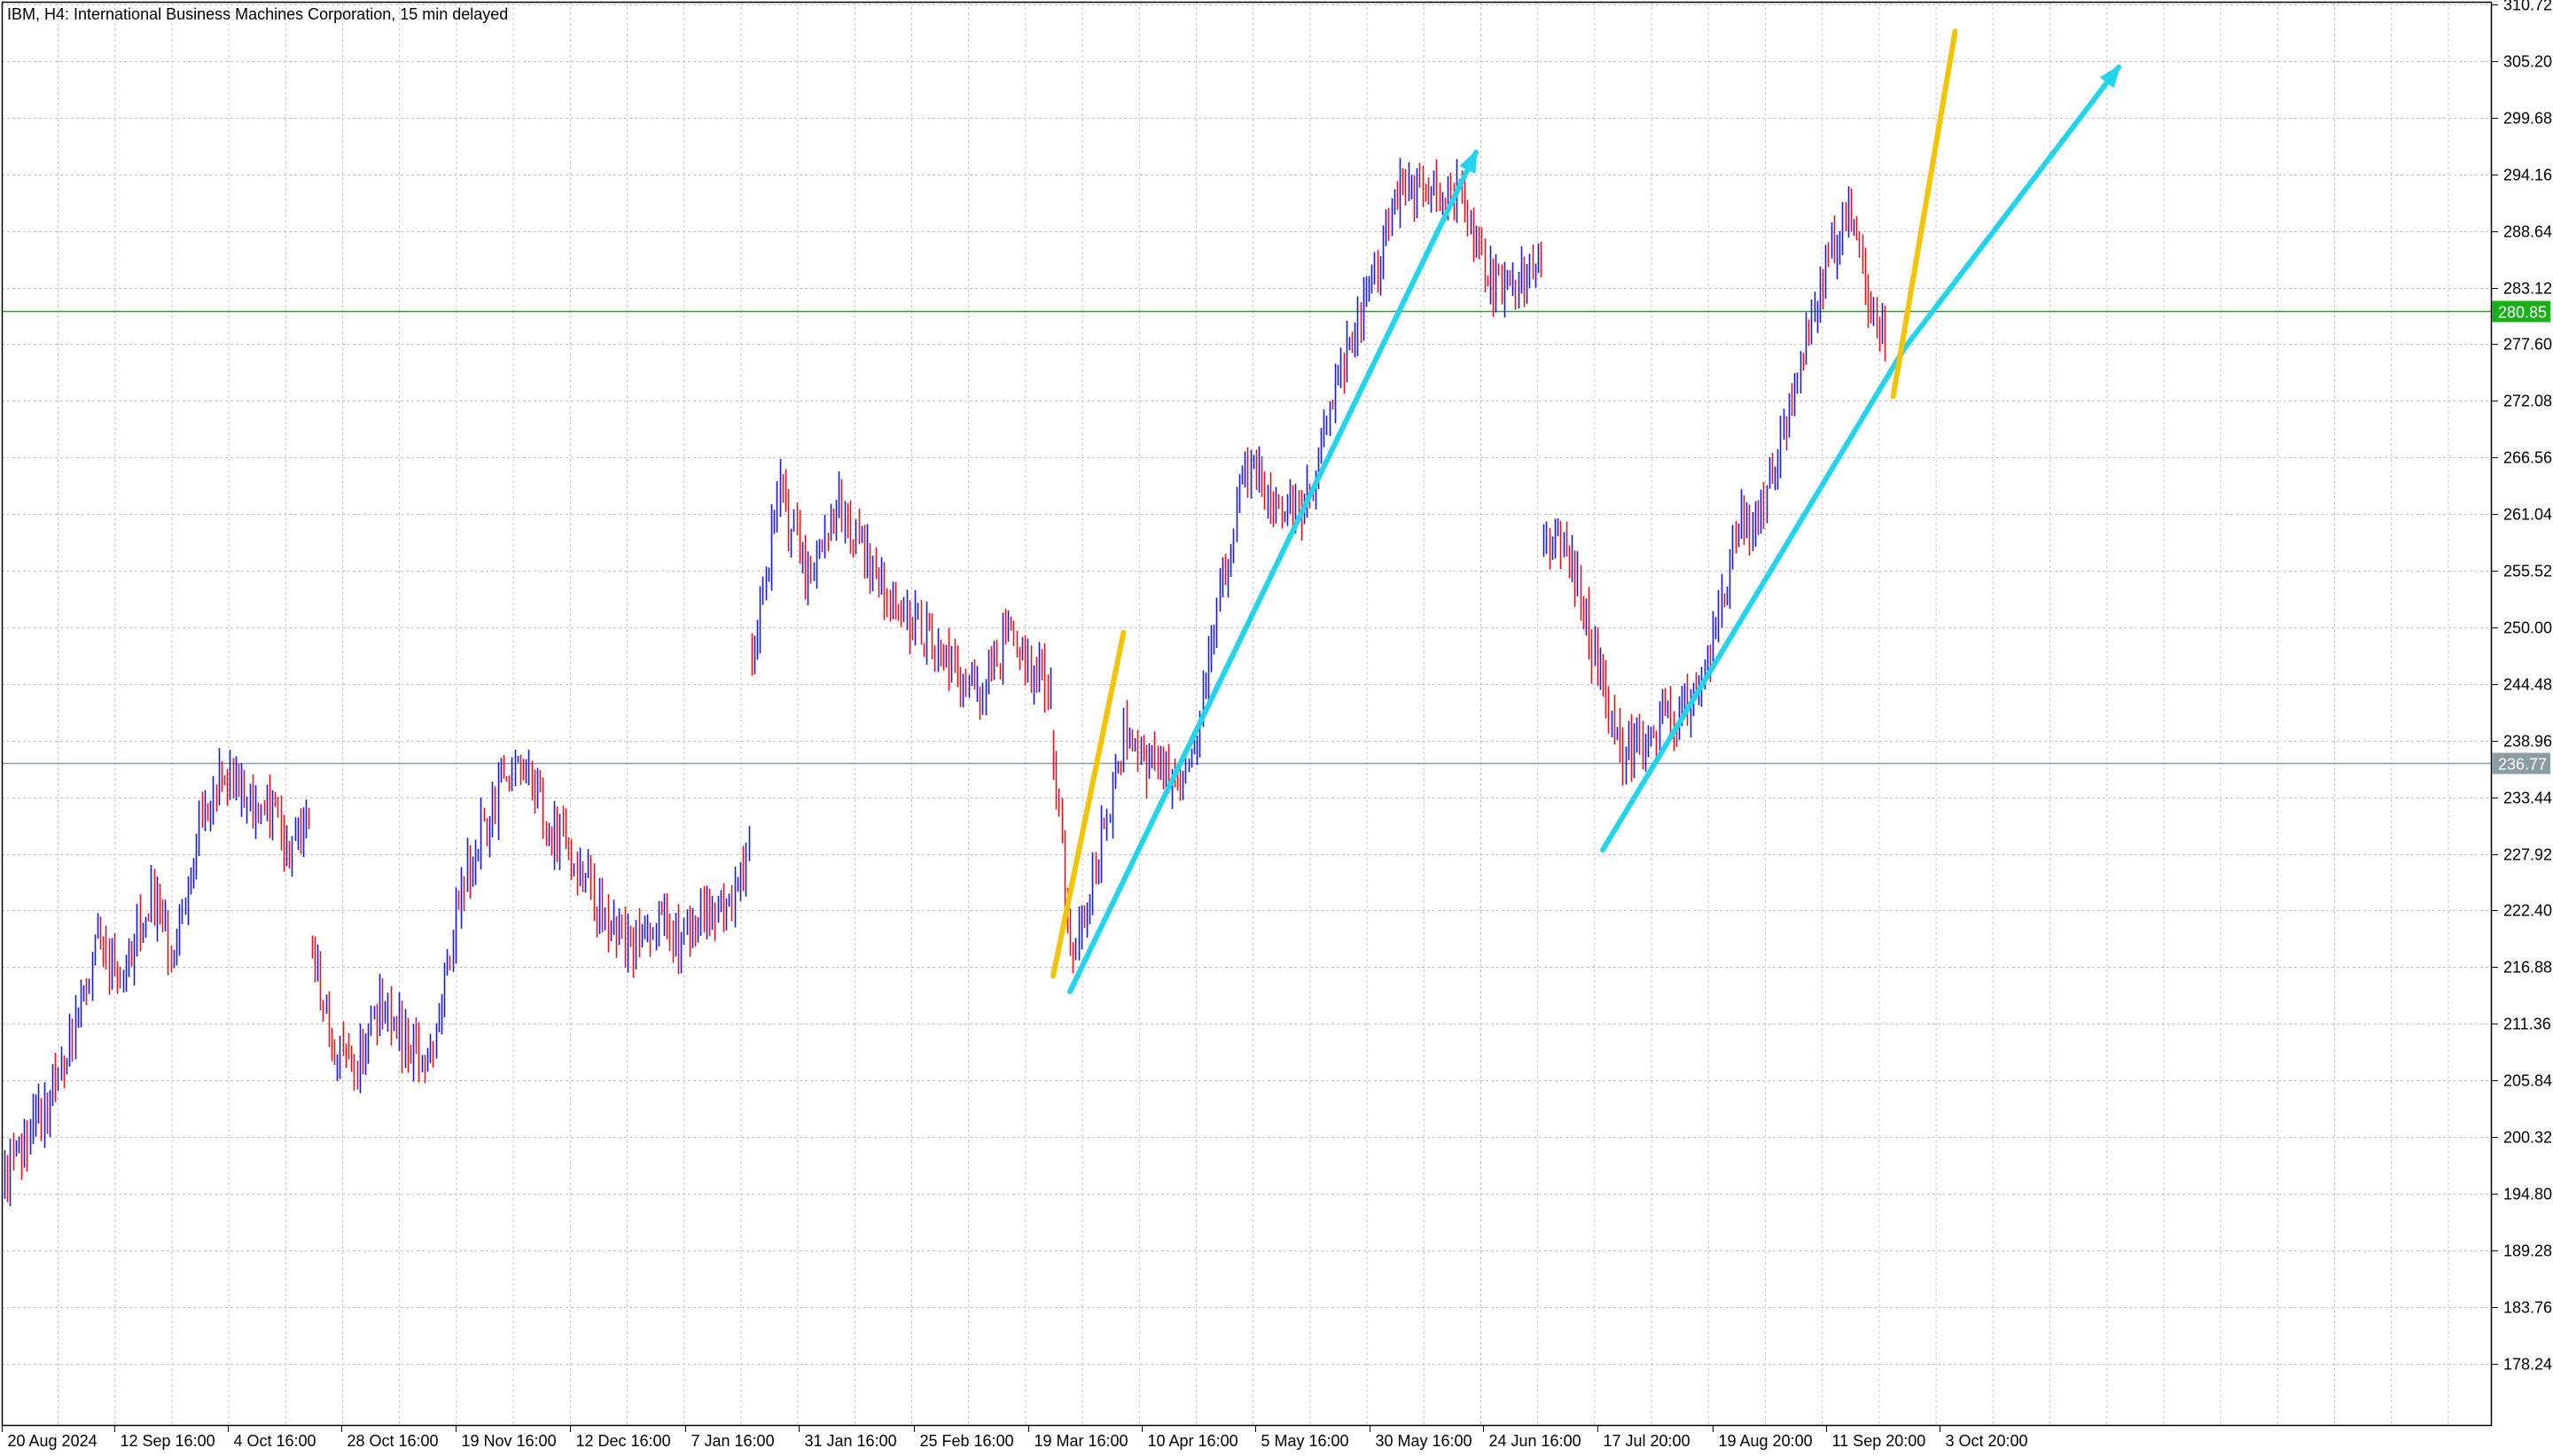 Image resolution: width=2553 pixels, height=1456 pixels. Describe the element at coordinates (2527, 798) in the screenshot. I see `price-tick-label: 233.44` at that location.